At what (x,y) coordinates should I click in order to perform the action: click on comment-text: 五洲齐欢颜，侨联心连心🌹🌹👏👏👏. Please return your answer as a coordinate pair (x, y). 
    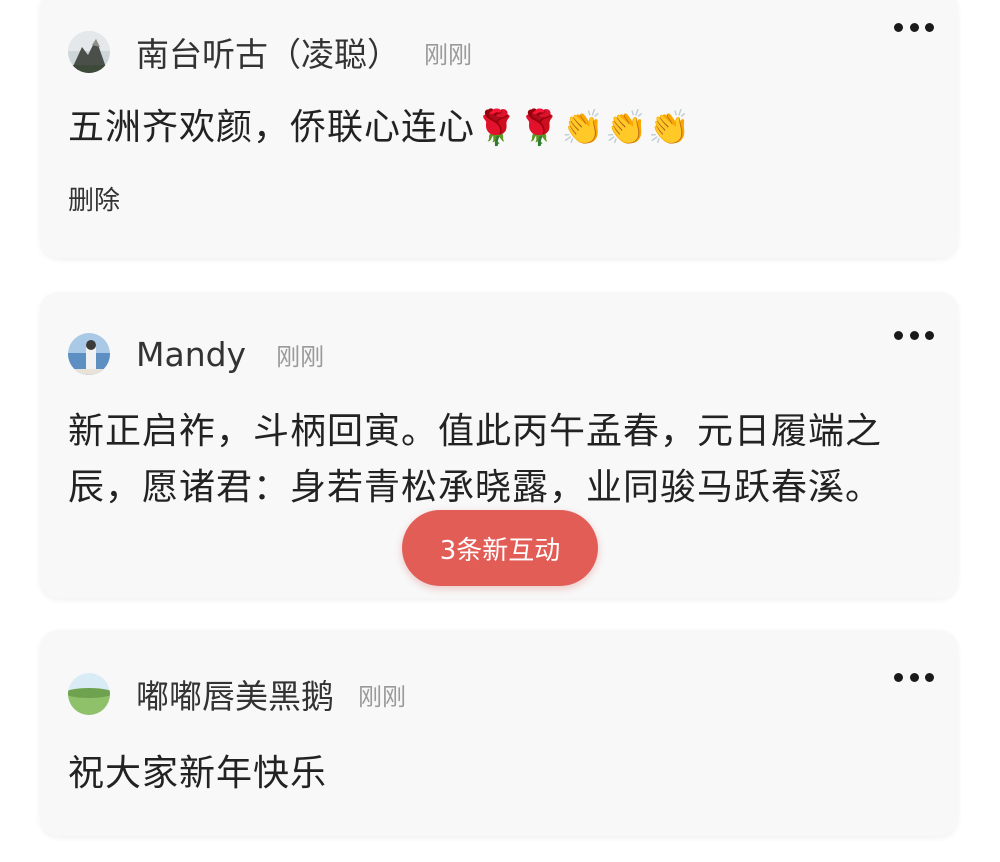
    Looking at the image, I should click on (503, 128).